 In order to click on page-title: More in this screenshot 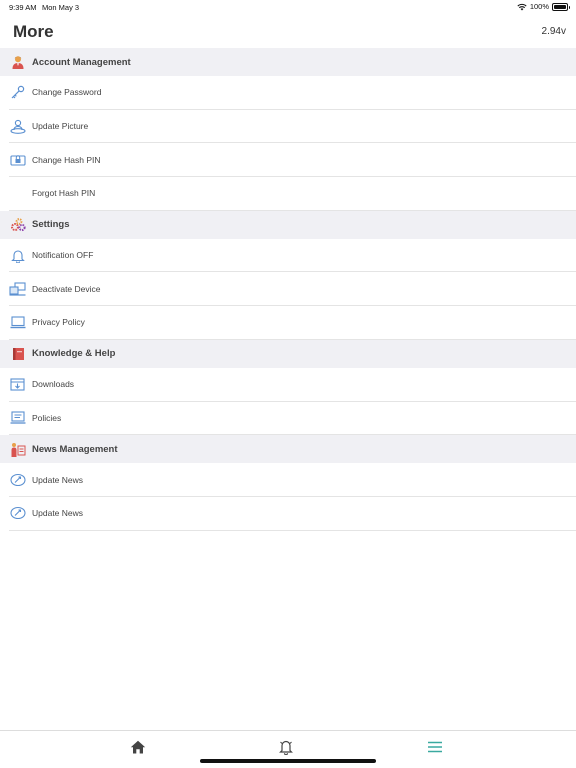, I will do `click(33, 31)`.